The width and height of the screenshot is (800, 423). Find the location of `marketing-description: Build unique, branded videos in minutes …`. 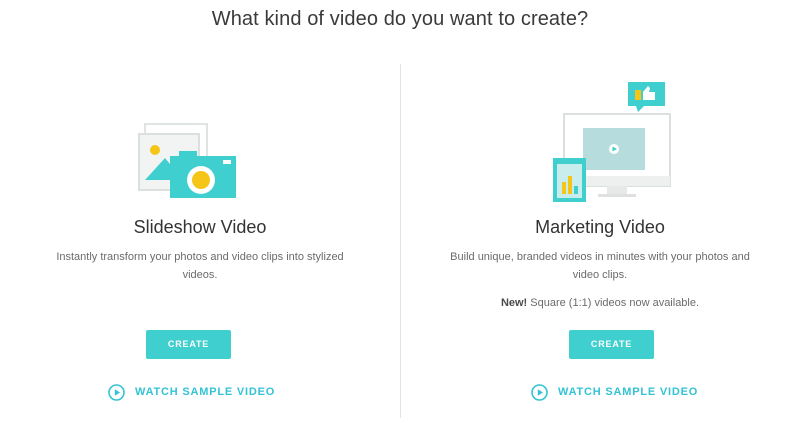

marketing-description: Build unique, branded videos in minutes … is located at coordinates (600, 266).